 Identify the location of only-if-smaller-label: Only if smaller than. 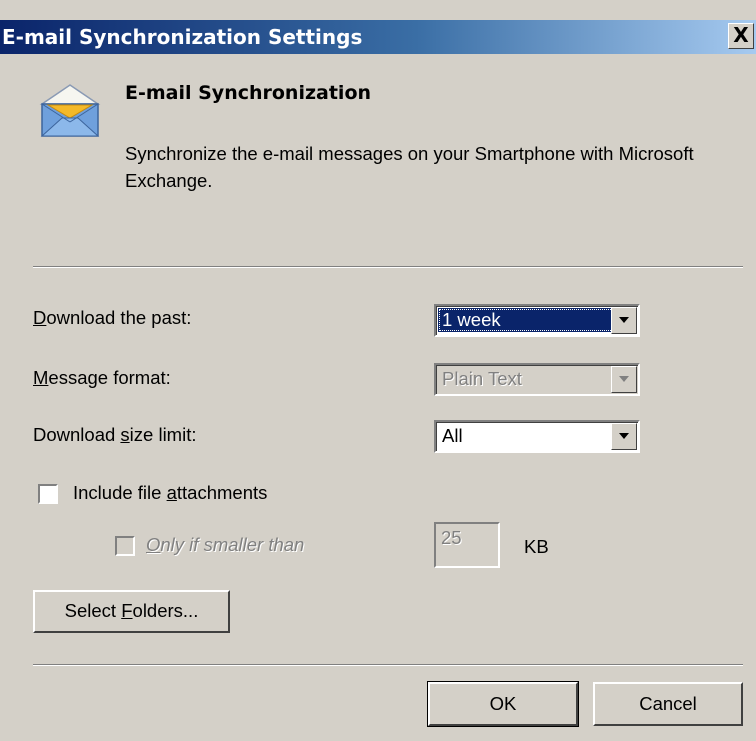
(225, 545).